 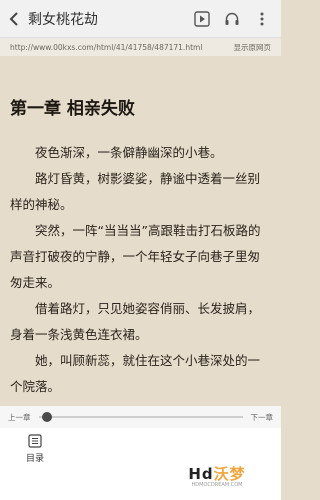 What do you see at coordinates (135, 191) in the screenshot?
I see `paragraph: 路灯昏黄，树影婆娑，静谧中透着一丝别样的神秘。` at bounding box center [135, 191].